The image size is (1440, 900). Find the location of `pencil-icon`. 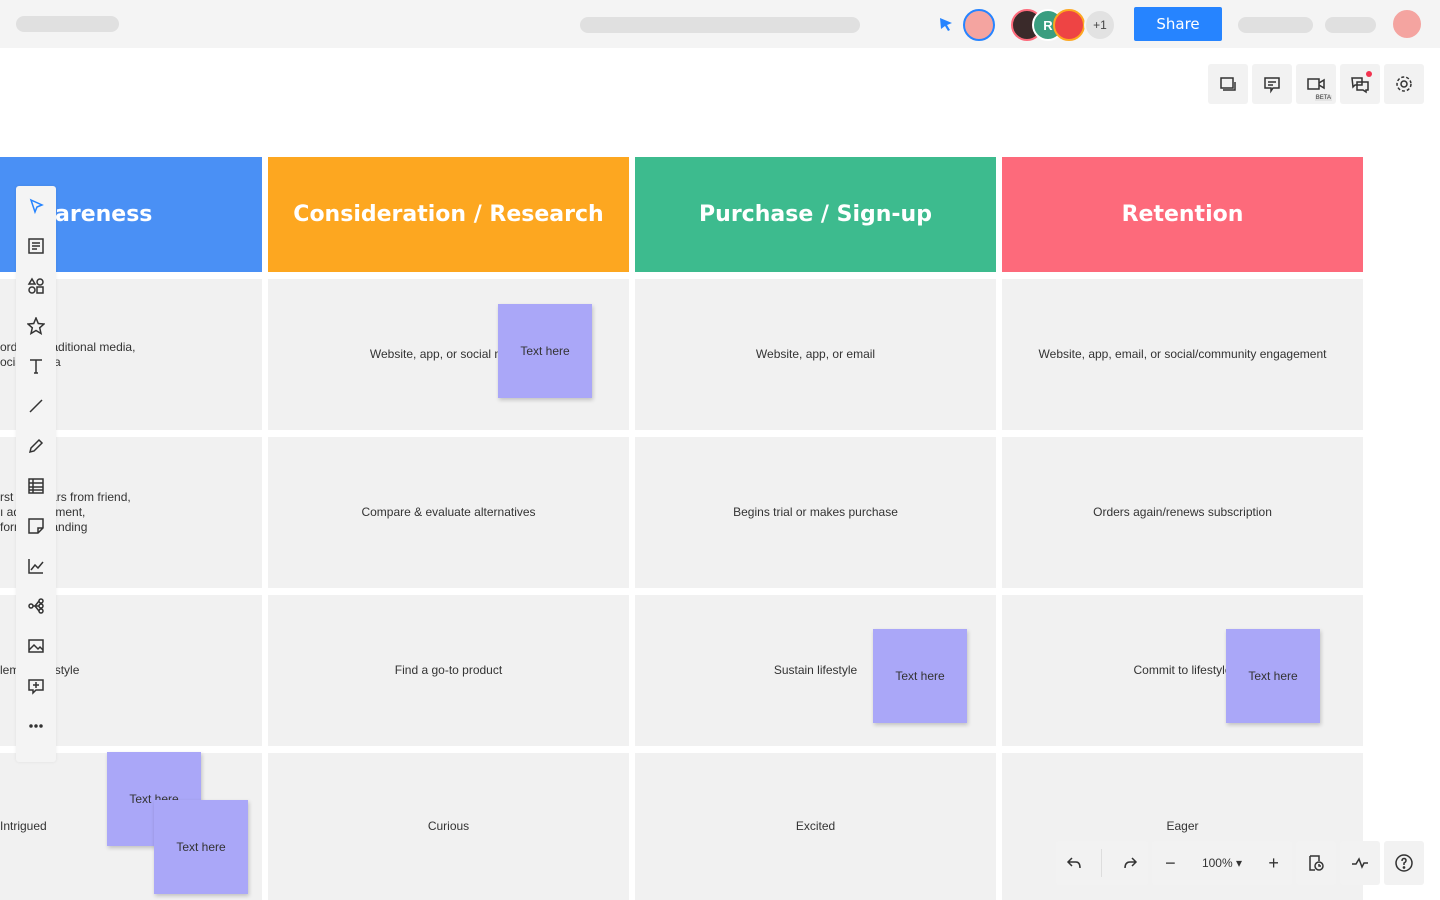

pencil-icon is located at coordinates (36, 446).